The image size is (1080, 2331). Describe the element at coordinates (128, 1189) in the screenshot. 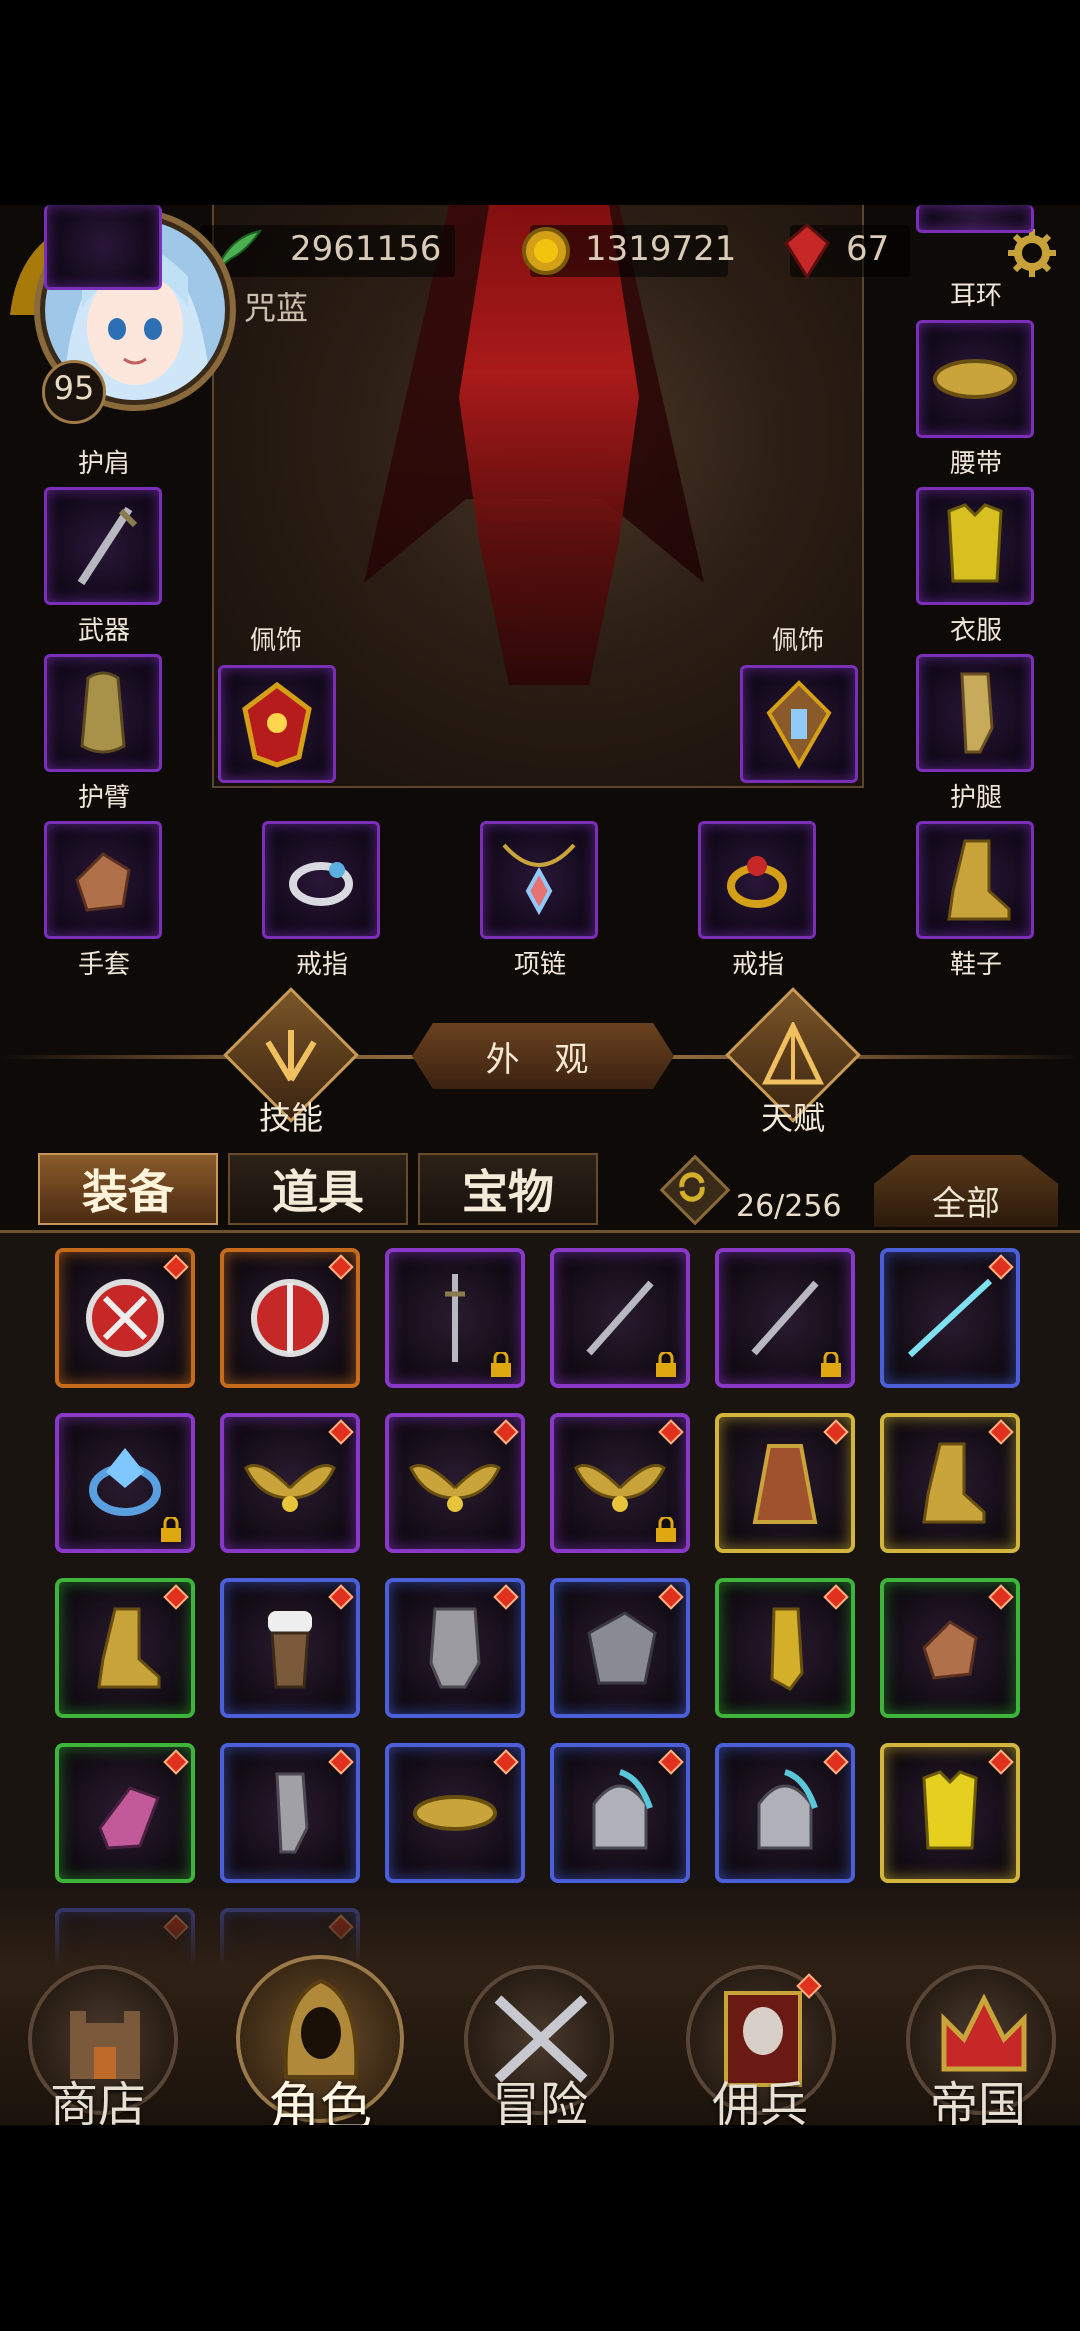

I see `tab-equipment: 装备` at that location.